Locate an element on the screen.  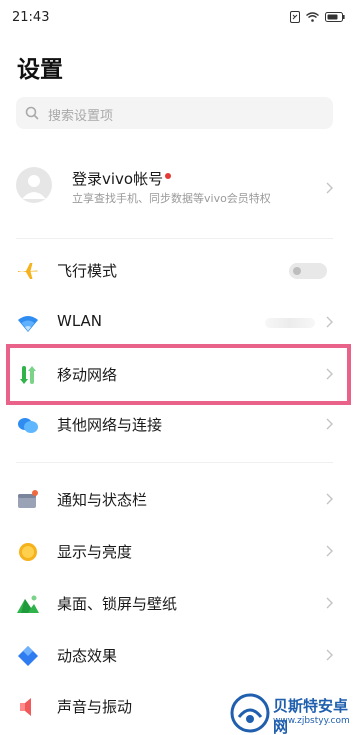
row-label: 声音与振动 is located at coordinates (95, 707).